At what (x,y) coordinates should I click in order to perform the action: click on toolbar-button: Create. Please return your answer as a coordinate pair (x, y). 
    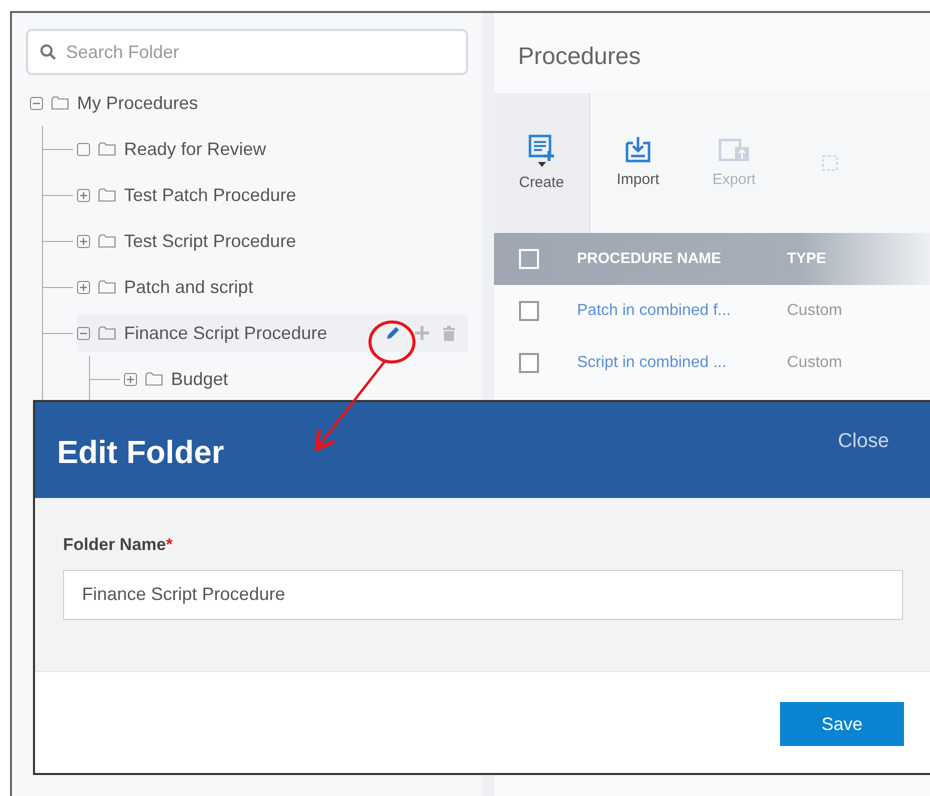
    Looking at the image, I should click on (542, 163).